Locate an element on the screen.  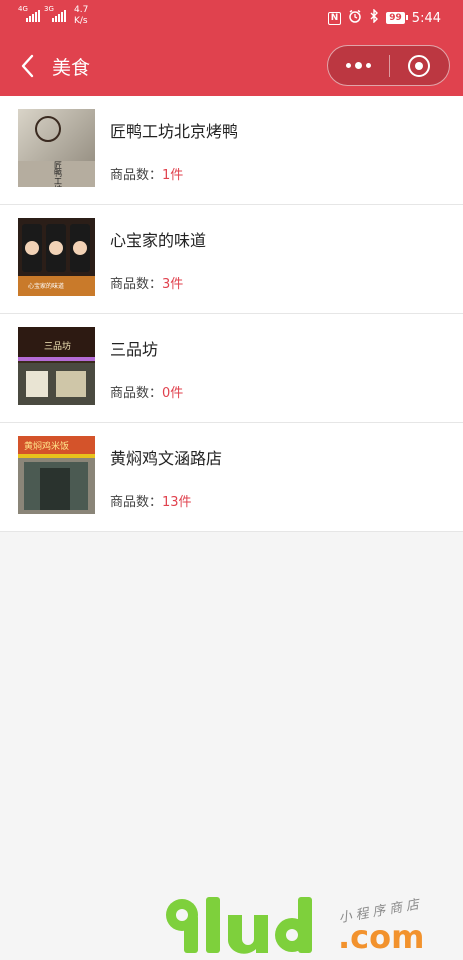
close-target-icon is located at coordinates (419, 65).